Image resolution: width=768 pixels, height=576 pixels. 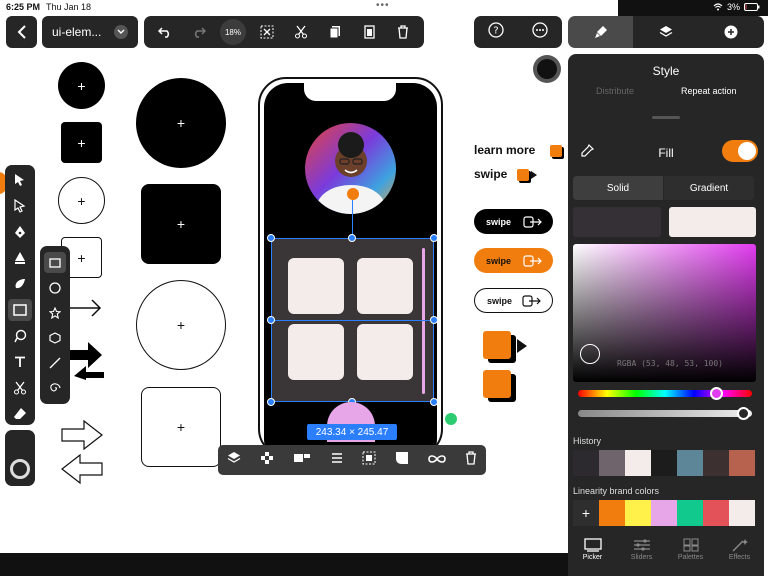 What do you see at coordinates (20, 458) in the screenshot?
I see `color-swatch-tool` at bounding box center [20, 458].